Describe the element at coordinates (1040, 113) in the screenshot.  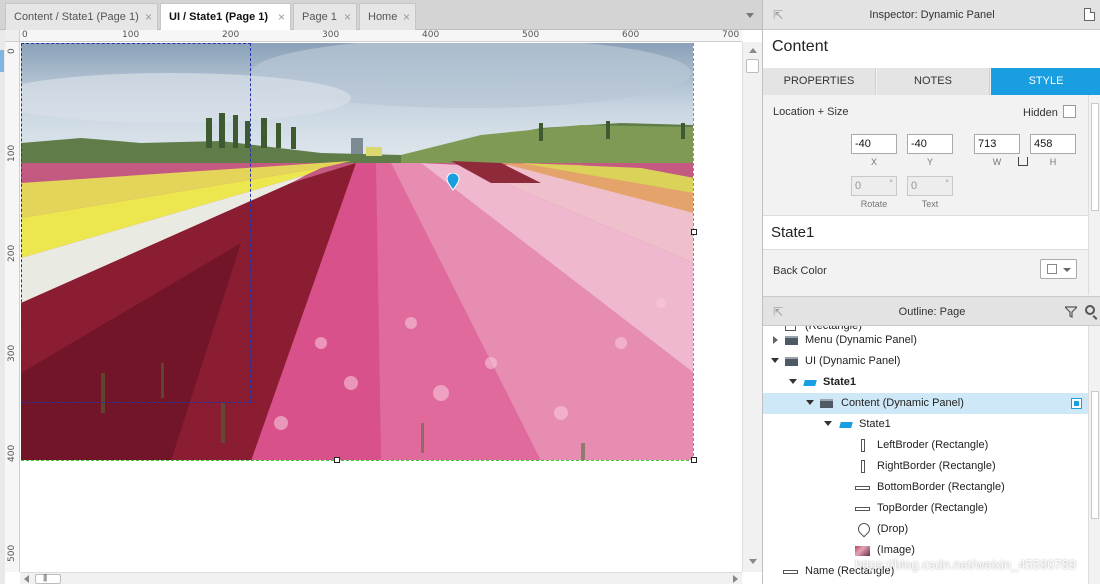
I see `hidden-label: Hidden` at that location.